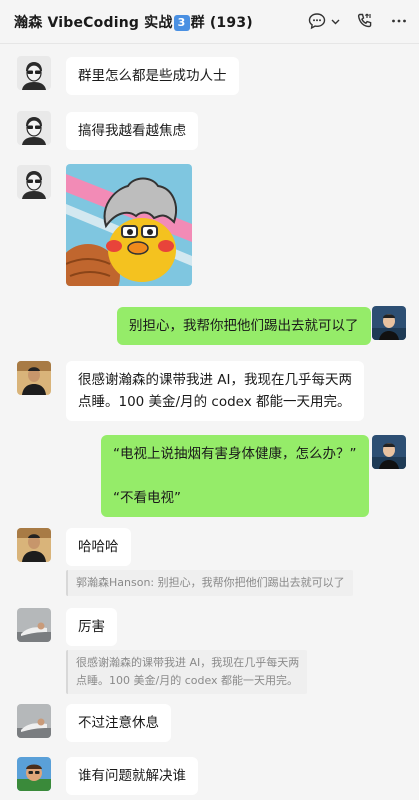 This screenshot has height=800, width=419. I want to click on message-bubble: 不过注意休息, so click(118, 723).